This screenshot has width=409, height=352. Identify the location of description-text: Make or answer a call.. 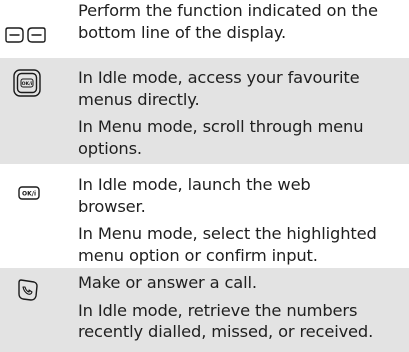
(167, 282).